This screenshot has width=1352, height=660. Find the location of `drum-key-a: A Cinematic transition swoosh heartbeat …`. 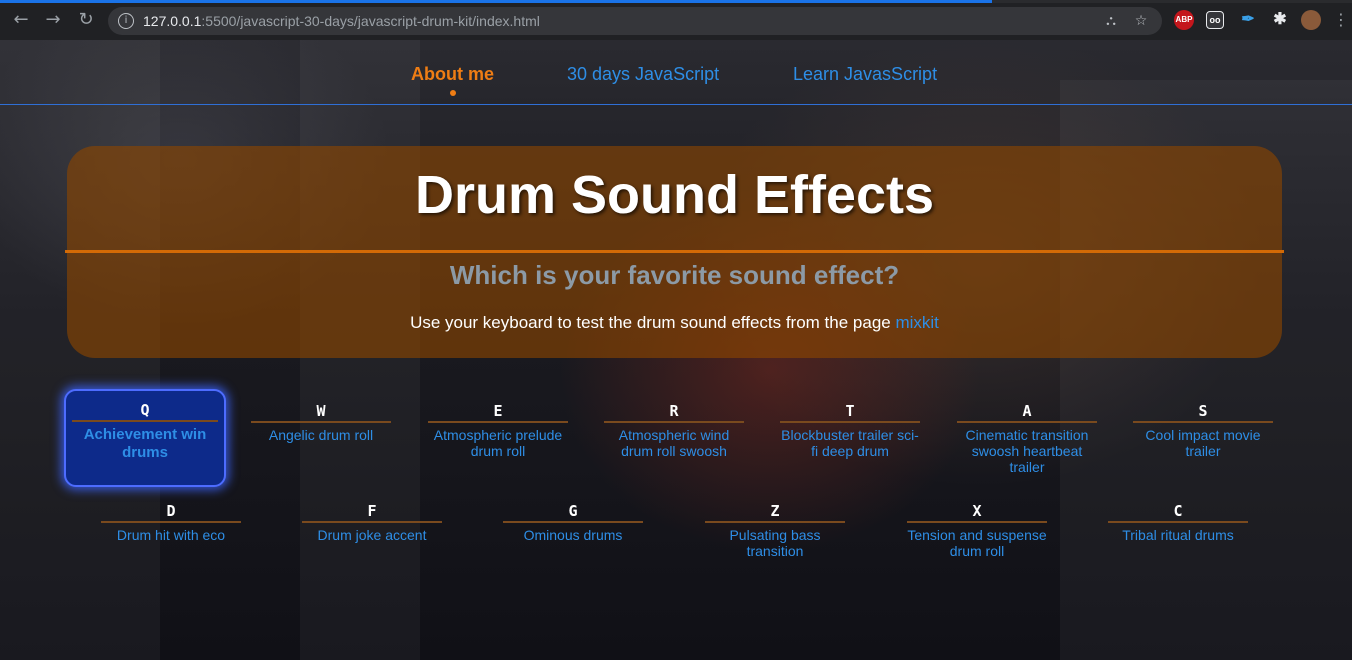

drum-key-a: A Cinematic transition swoosh heartbeat … is located at coordinates (1027, 438).